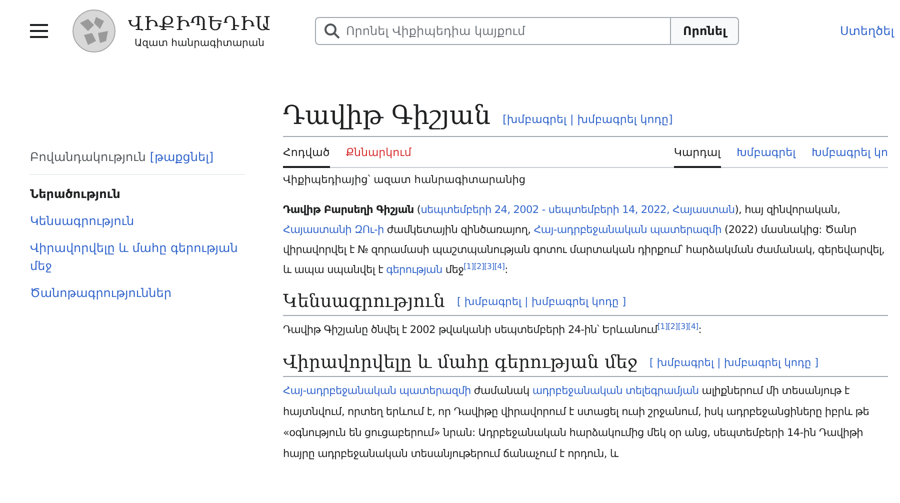 The width and height of the screenshot is (900, 503). Describe the element at coordinates (199, 24) in the screenshot. I see `logo-wordmark: ՎԻՔԻՊԵԴԻԱ` at that location.